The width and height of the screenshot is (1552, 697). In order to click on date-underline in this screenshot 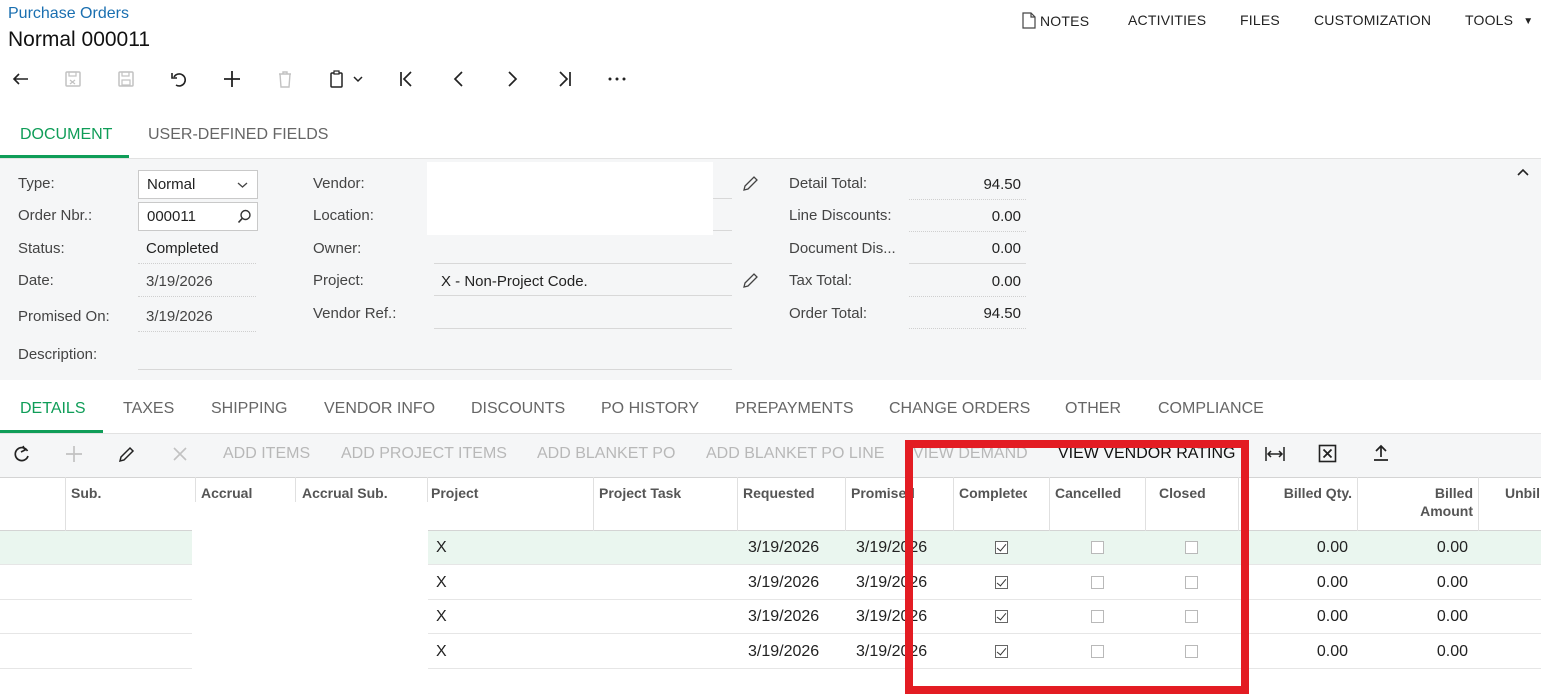, I will do `click(197, 296)`.